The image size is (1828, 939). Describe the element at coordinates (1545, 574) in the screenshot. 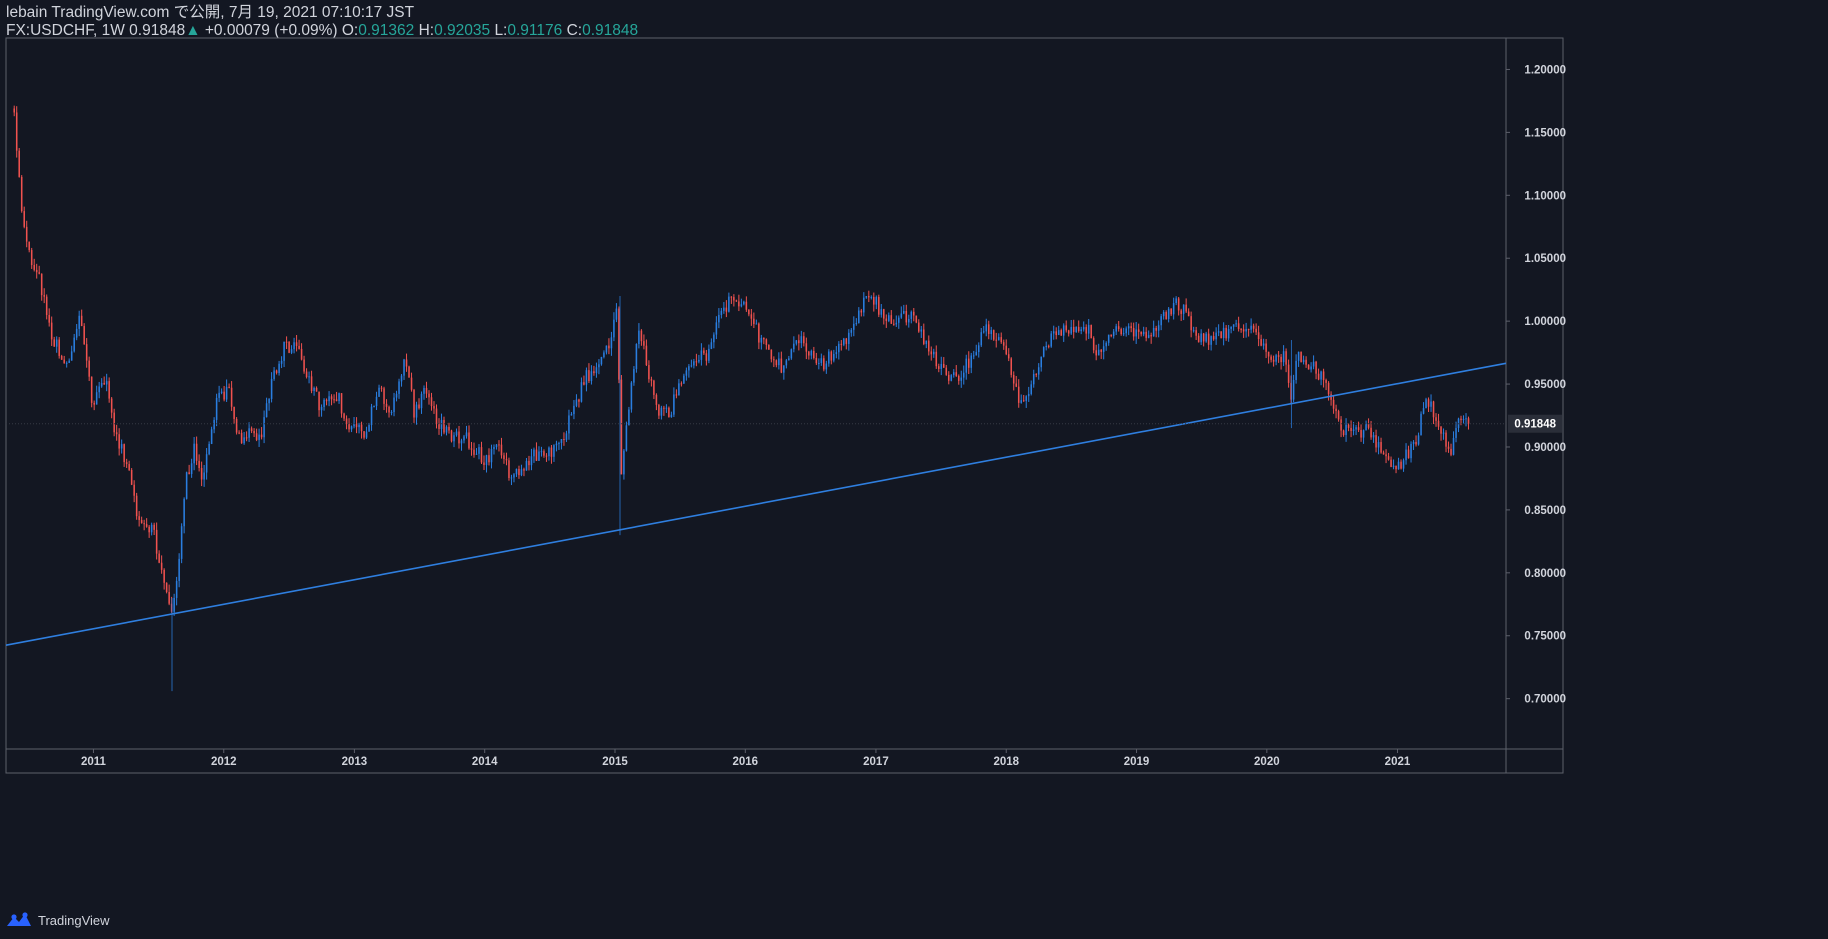

I see `price-tick-label: 0.80000` at that location.